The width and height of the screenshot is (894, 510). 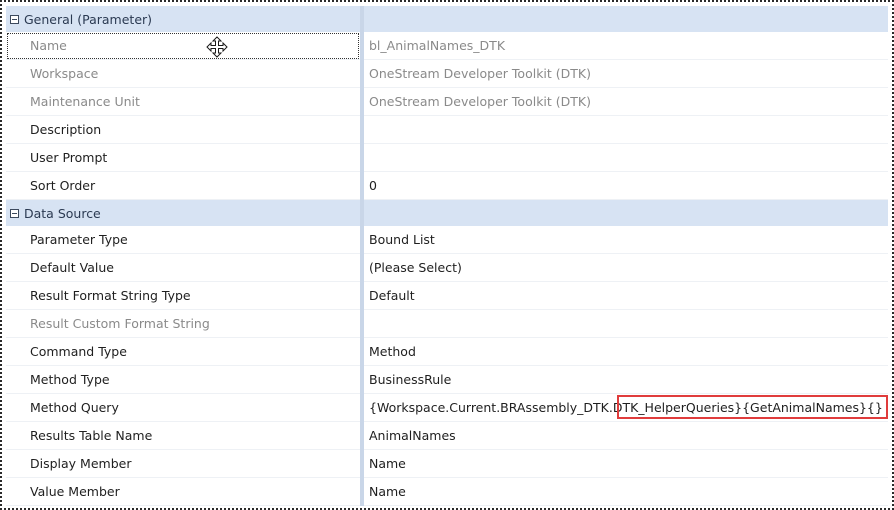 I want to click on property-results-table-name-value: AnimalNames, so click(x=626, y=436).